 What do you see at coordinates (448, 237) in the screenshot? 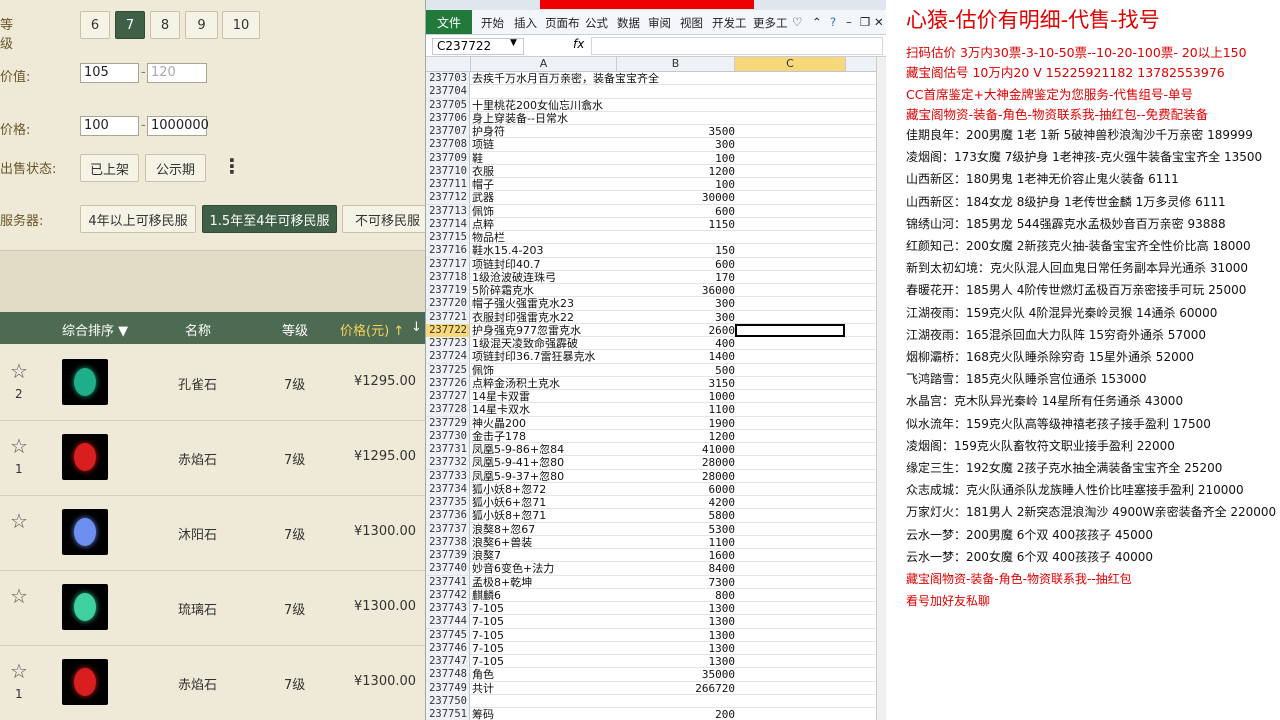
I see `row-number: 237715` at bounding box center [448, 237].